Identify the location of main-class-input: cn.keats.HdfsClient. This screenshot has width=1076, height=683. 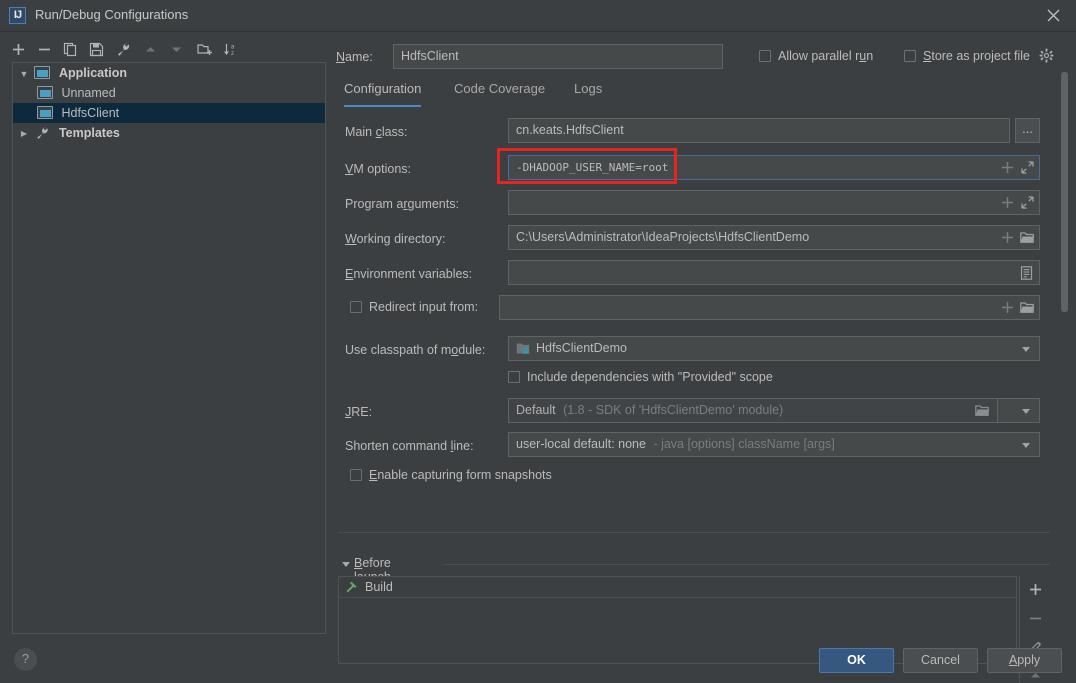
(759, 130).